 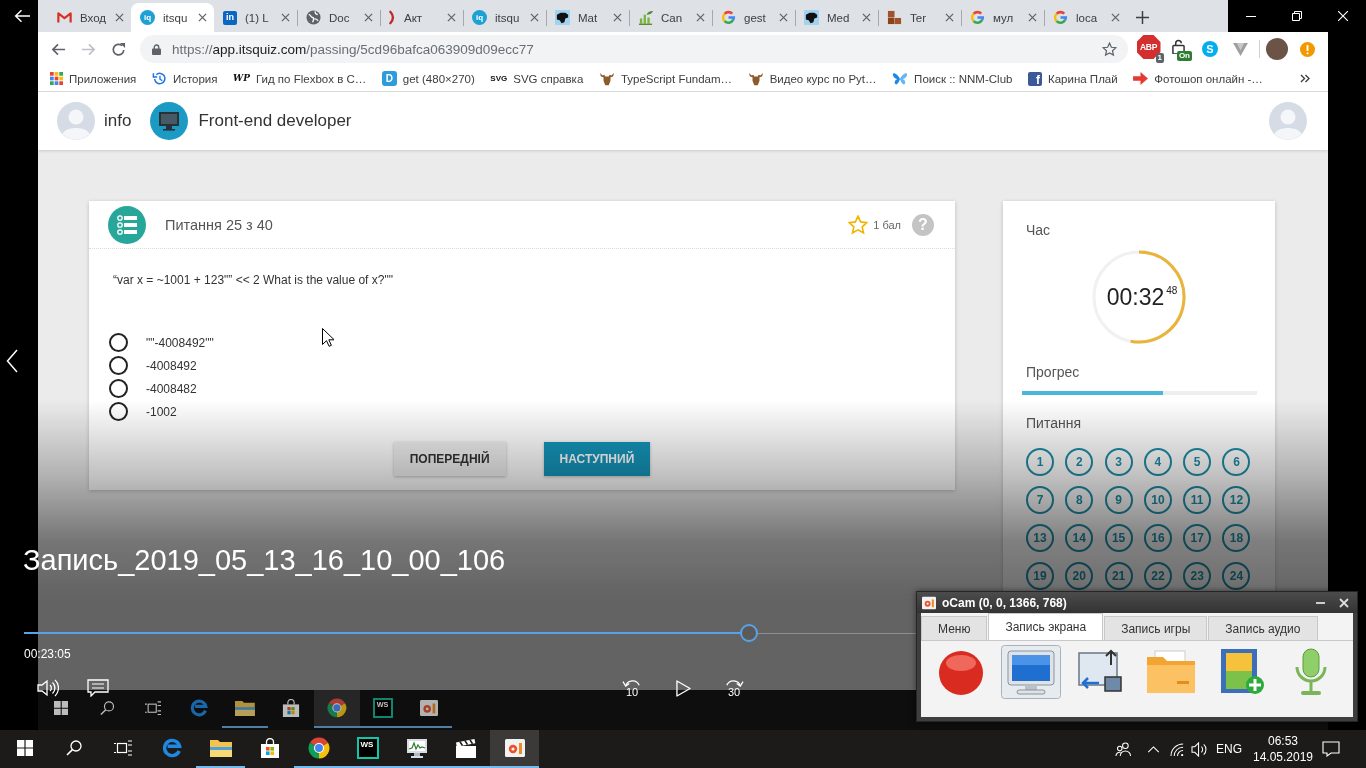 I want to click on extension-badge: 1, so click(x=1159, y=58).